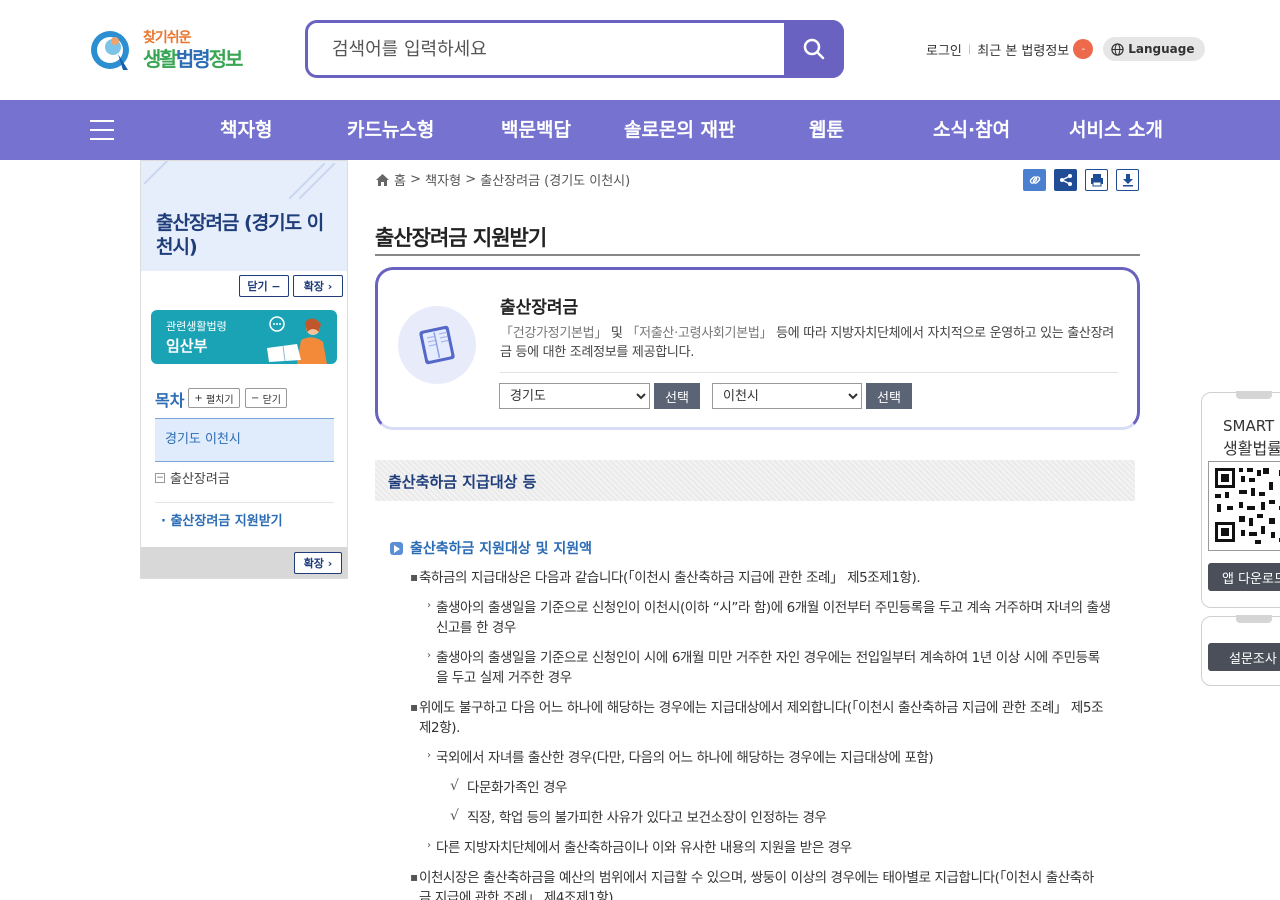  I want to click on logo-emblem-icon, so click(110, 50).